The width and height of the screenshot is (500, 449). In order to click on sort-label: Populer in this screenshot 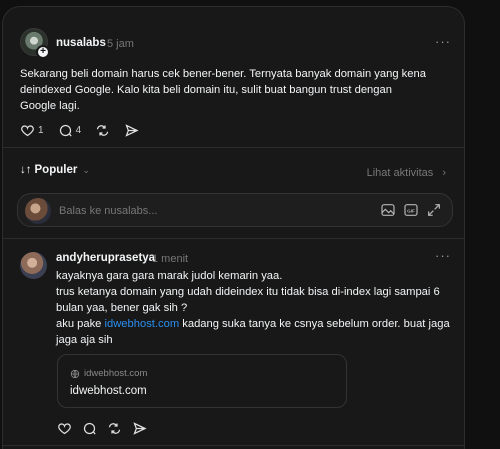, I will do `click(56, 170)`.